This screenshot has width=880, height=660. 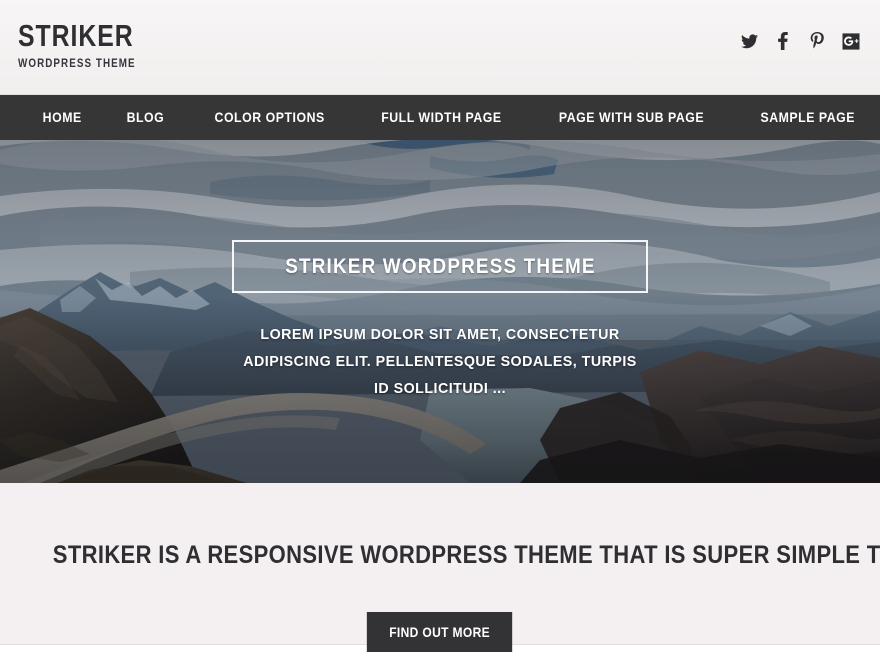 I want to click on social-links, so click(x=800, y=41).